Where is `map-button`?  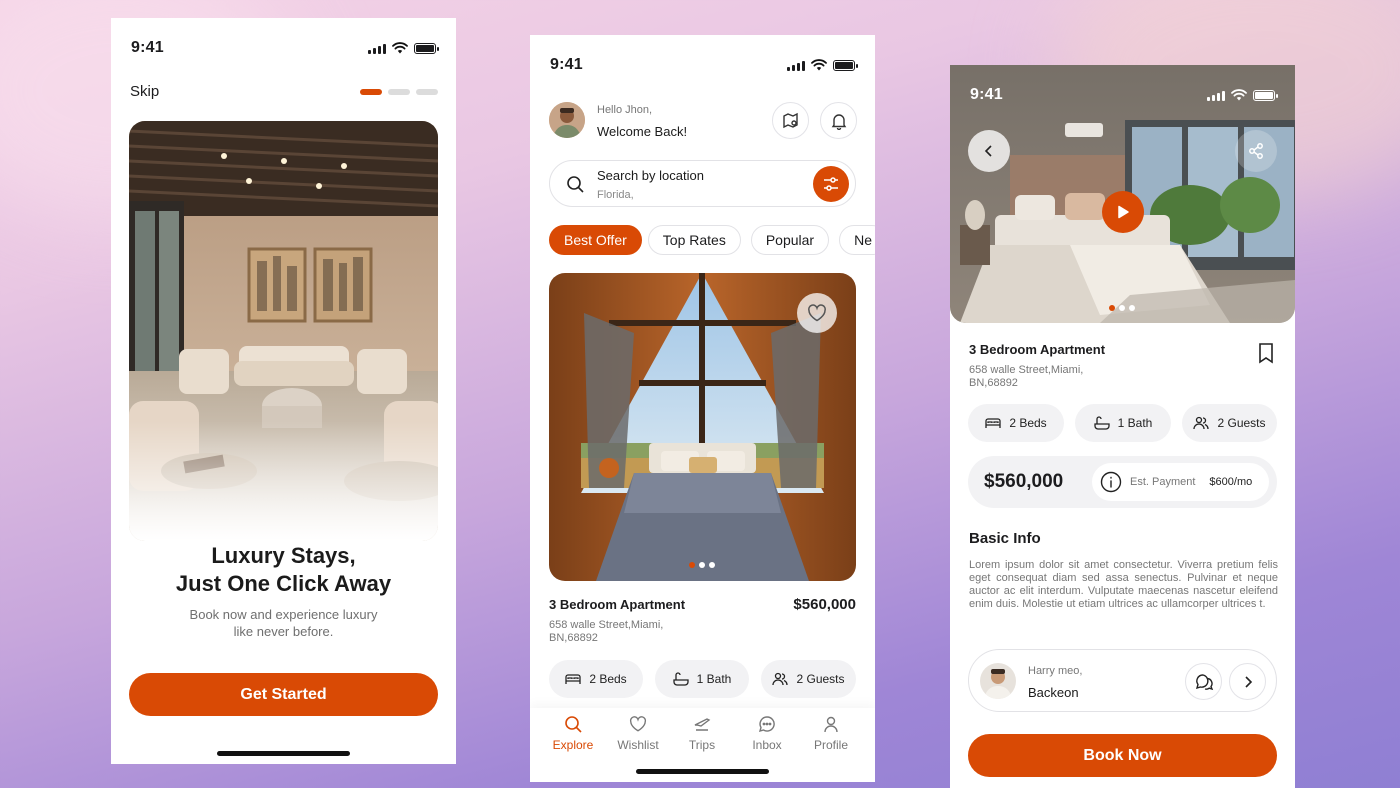 map-button is located at coordinates (790, 120).